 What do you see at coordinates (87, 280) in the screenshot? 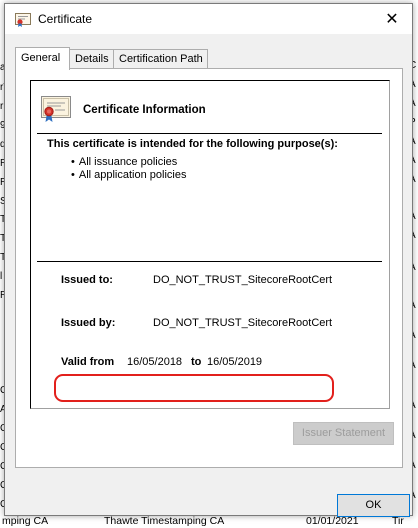
I see `issued-to-label: Issued to:` at bounding box center [87, 280].